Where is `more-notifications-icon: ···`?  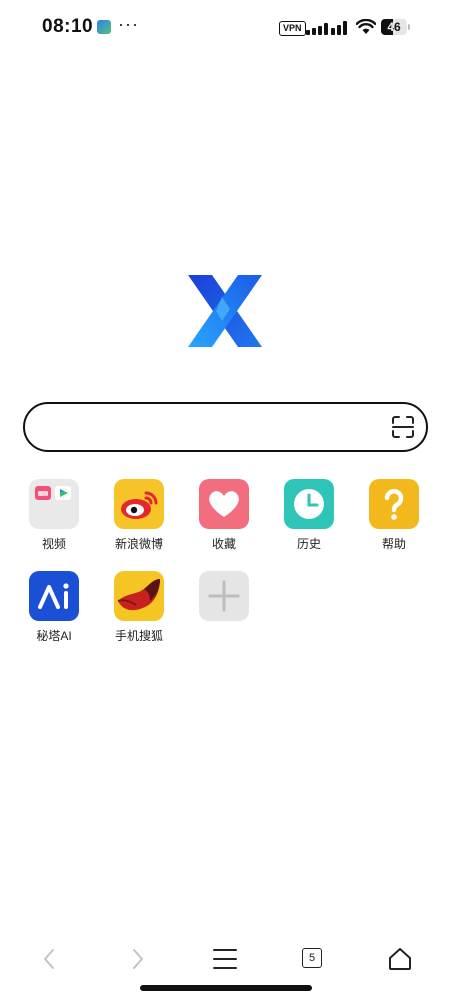 more-notifications-icon: ··· is located at coordinates (128, 24).